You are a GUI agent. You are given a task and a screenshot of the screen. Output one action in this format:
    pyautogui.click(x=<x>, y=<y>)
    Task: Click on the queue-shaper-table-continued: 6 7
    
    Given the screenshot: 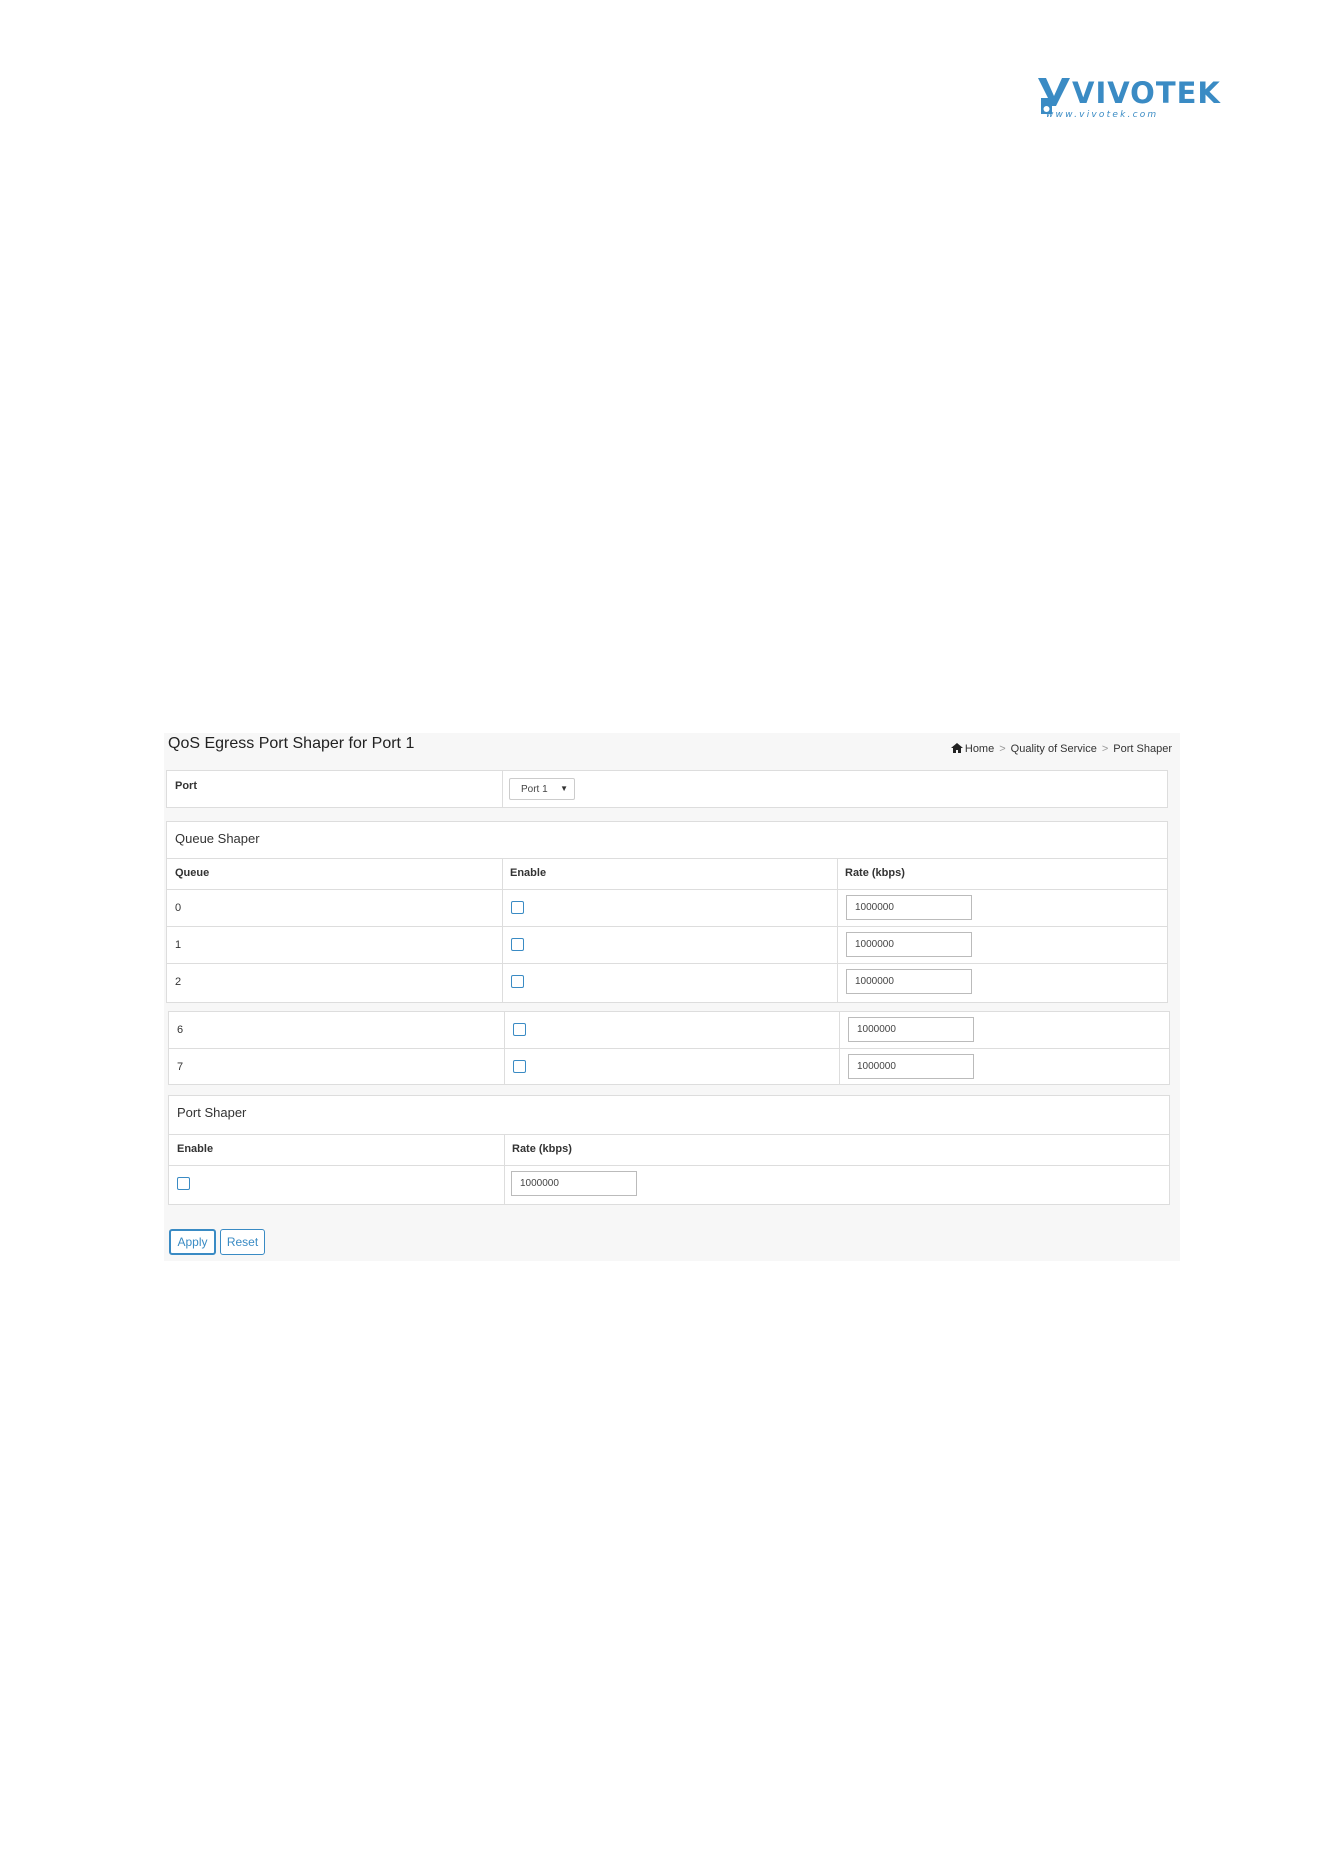 What is the action you would take?
    pyautogui.click(x=669, y=1048)
    